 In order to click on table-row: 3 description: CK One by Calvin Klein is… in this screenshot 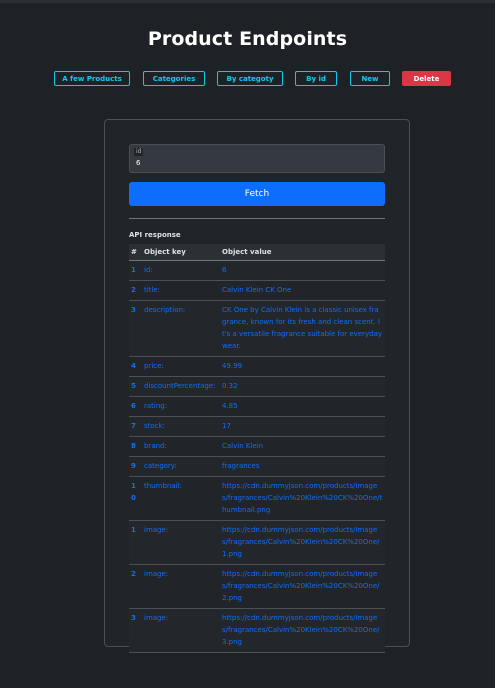, I will do `click(257, 328)`.